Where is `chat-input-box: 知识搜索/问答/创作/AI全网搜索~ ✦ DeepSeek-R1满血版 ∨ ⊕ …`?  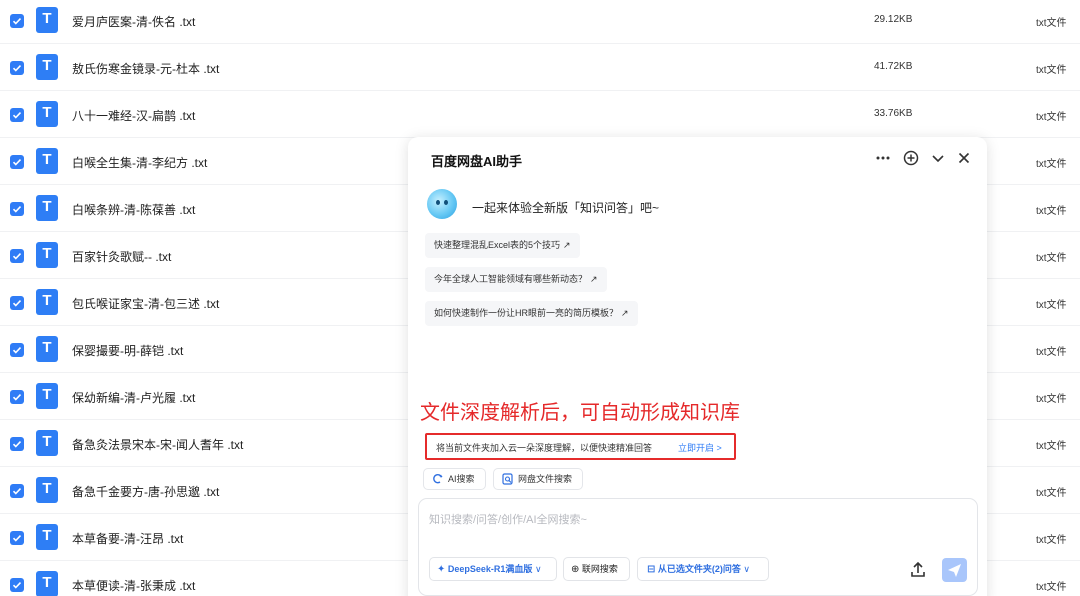
chat-input-box: 知识搜索/问答/创作/AI全网搜索~ ✦ DeepSeek-R1满血版 ∨ ⊕ … is located at coordinates (698, 547).